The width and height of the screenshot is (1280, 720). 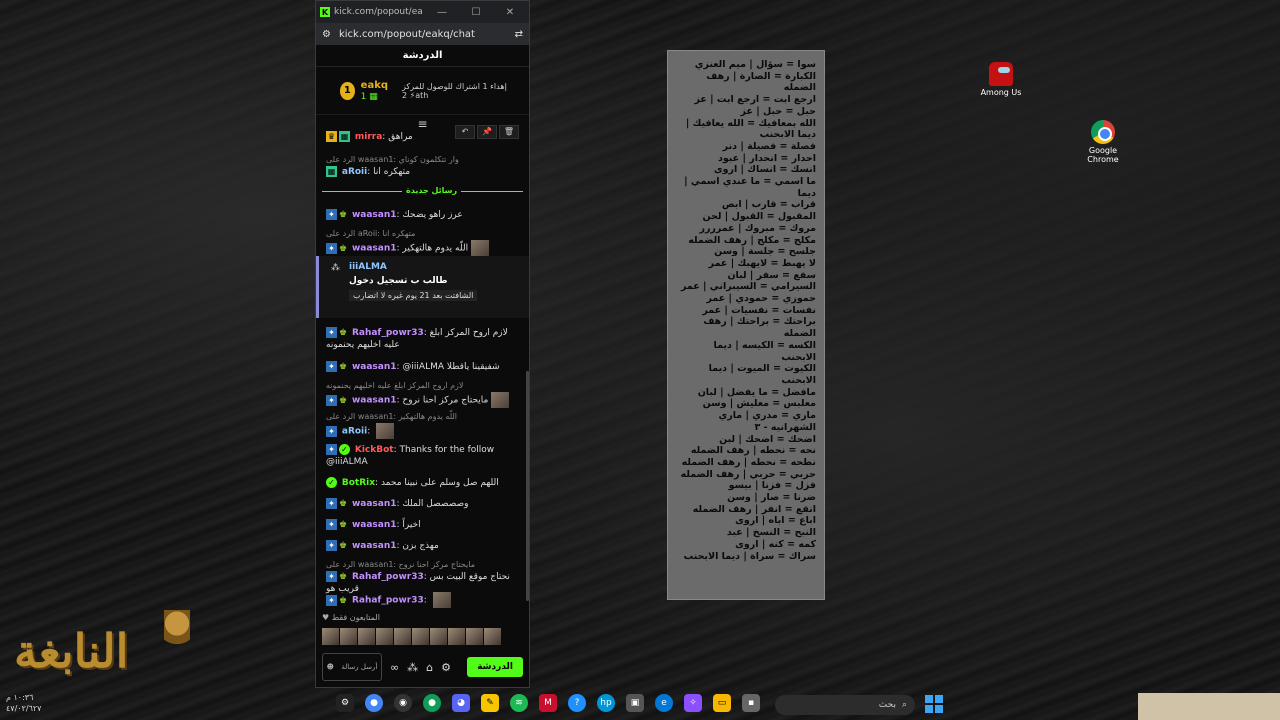 What do you see at coordinates (635, 703) in the screenshot?
I see `store-taskbar-icon: ▣` at bounding box center [635, 703].